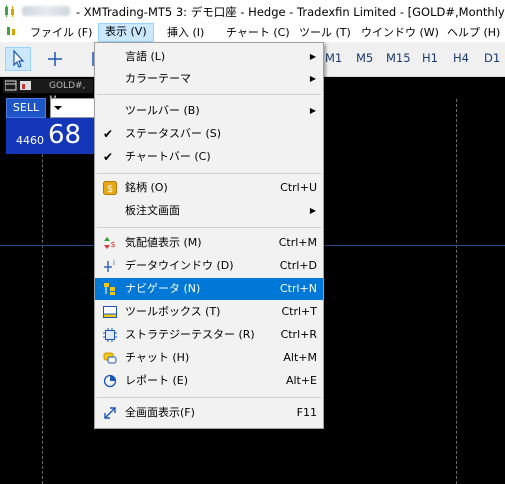 The height and width of the screenshot is (484, 505). What do you see at coordinates (110, 335) in the screenshot?
I see `strategy-tester-icon` at bounding box center [110, 335].